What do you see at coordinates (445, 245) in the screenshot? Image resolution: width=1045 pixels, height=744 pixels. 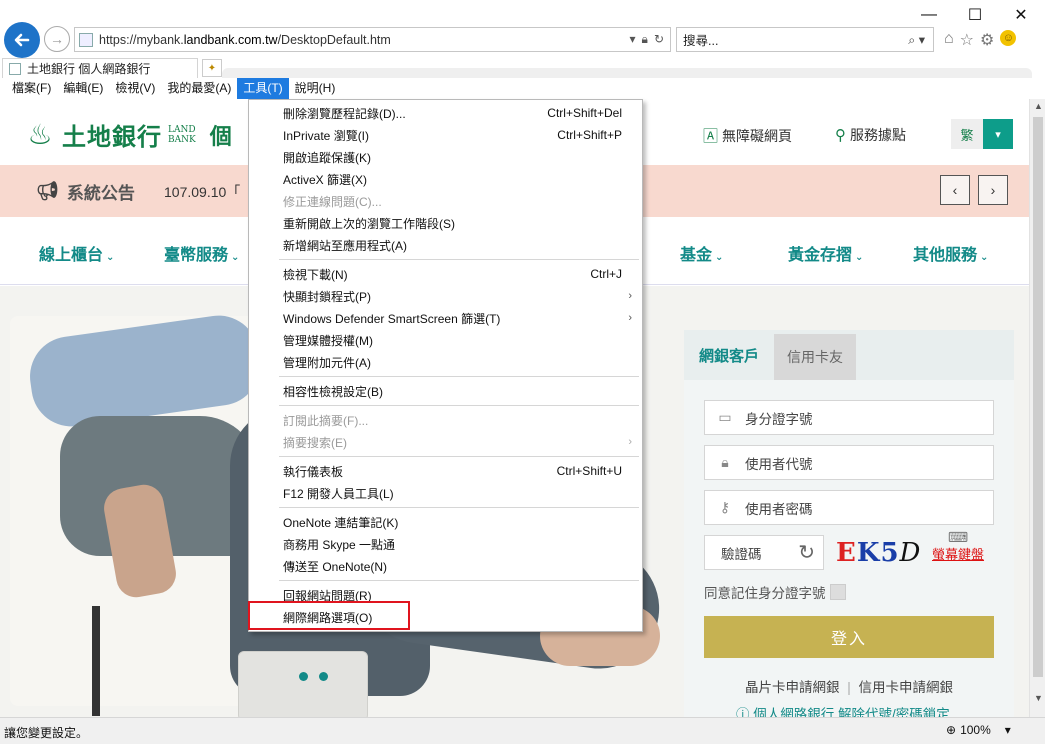 I see `menu-item-add-site-to-apps: 新增網站至應用程式(A)` at bounding box center [445, 245].